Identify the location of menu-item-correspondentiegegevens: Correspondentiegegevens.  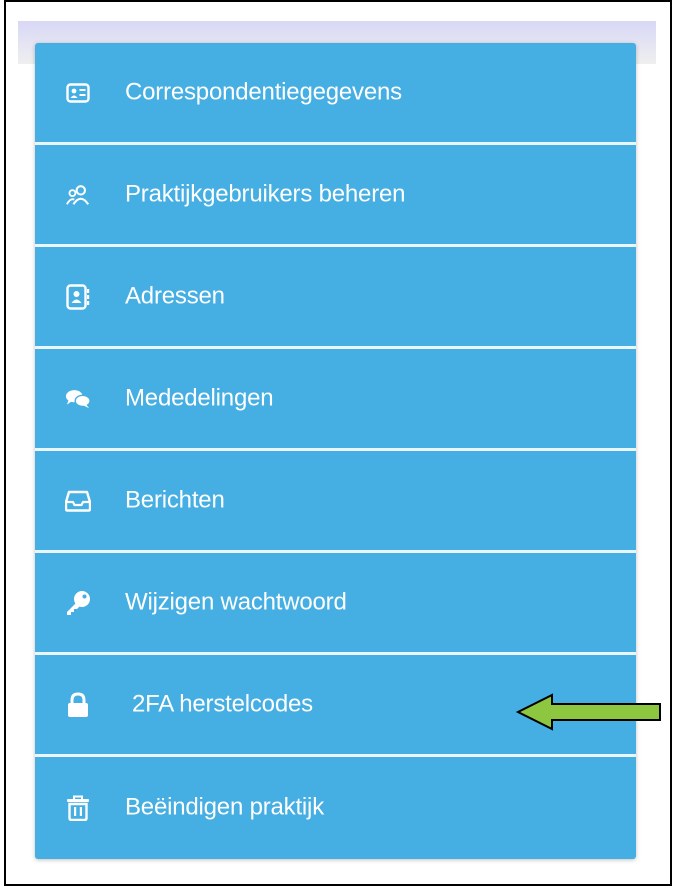
(335, 94).